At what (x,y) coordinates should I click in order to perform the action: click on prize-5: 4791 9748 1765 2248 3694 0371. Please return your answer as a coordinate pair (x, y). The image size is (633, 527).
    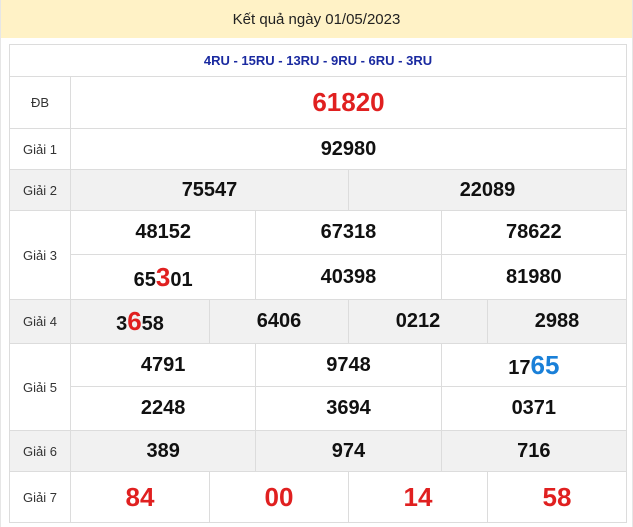
    Looking at the image, I should click on (348, 387).